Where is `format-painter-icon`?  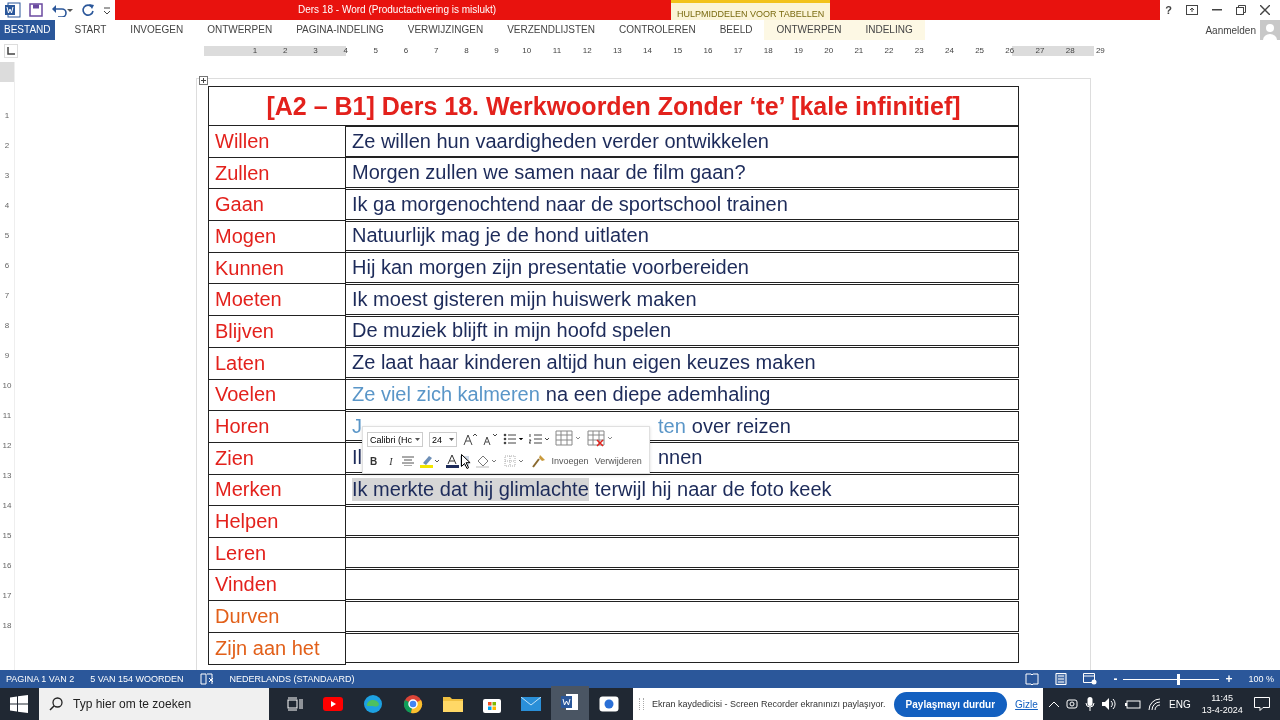
format-painter-icon is located at coordinates (538, 461).